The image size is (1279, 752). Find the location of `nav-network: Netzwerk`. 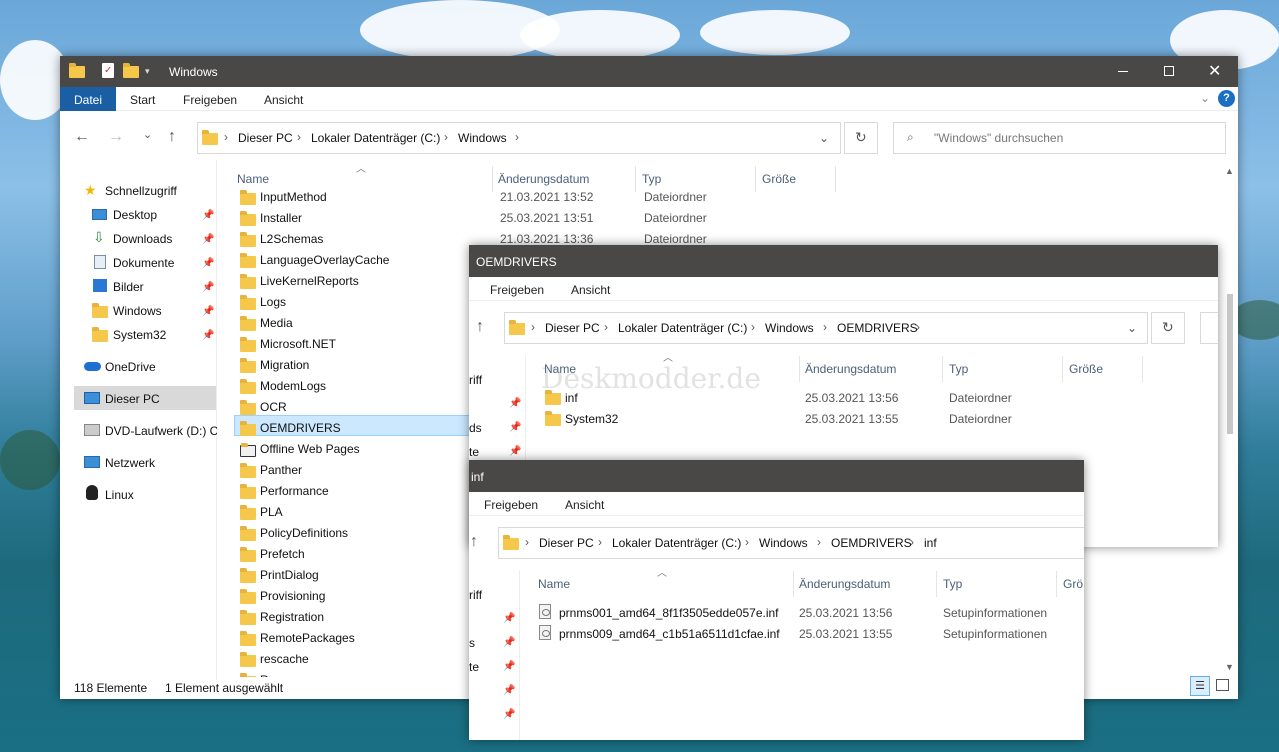

nav-network: Netzwerk is located at coordinates (130, 463).